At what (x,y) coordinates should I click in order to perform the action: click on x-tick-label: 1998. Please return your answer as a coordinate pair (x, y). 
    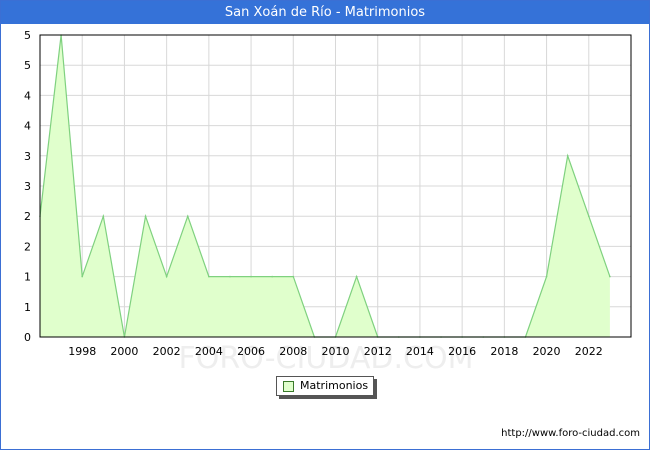
    Looking at the image, I should click on (82, 351).